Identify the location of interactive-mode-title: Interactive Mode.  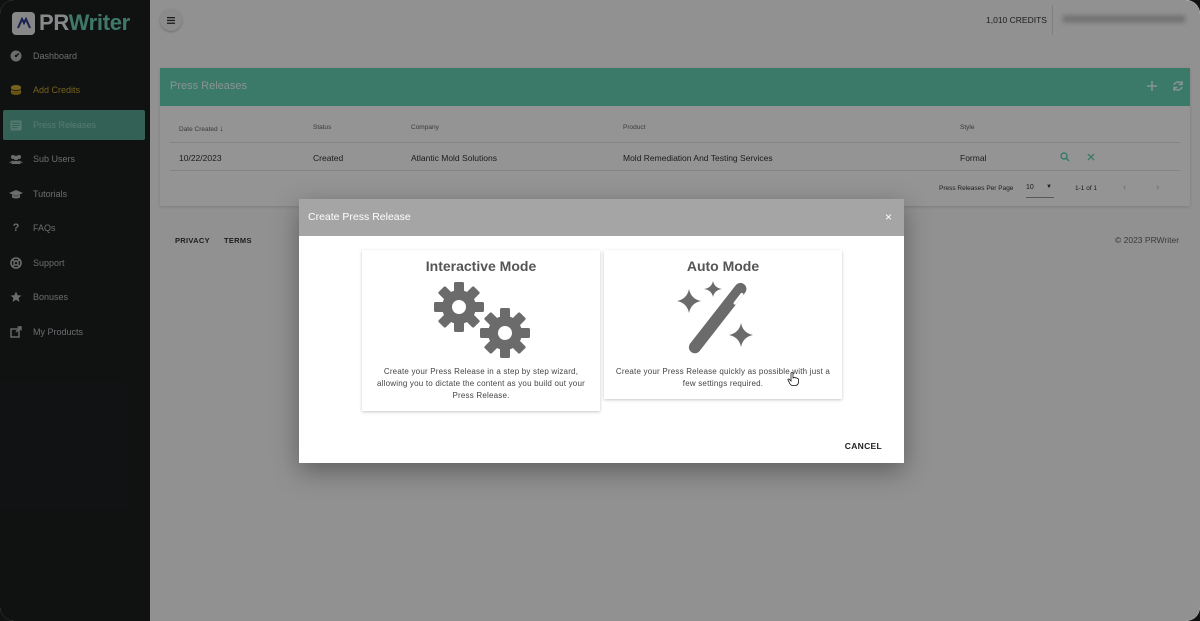
(481, 266).